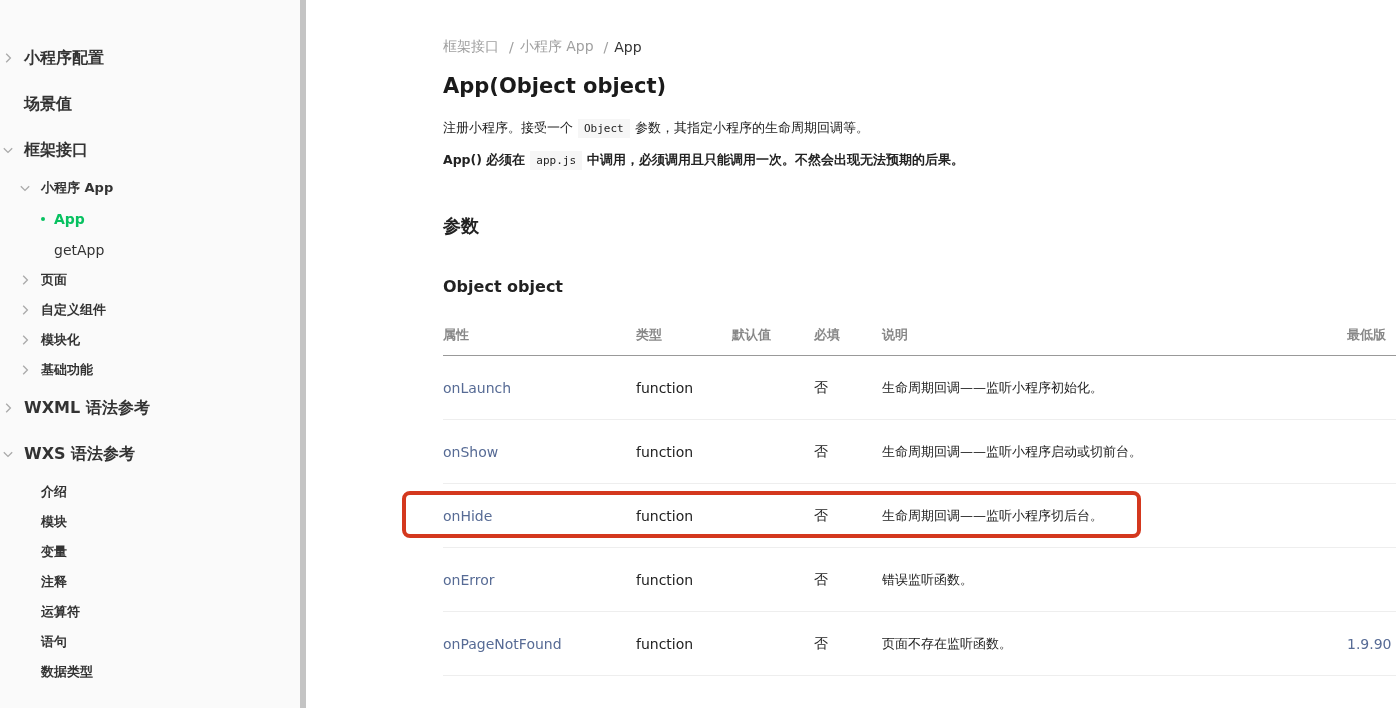 The width and height of the screenshot is (1396, 708). Describe the element at coordinates (628, 47) in the screenshot. I see `breadcrumb-current: App` at that location.